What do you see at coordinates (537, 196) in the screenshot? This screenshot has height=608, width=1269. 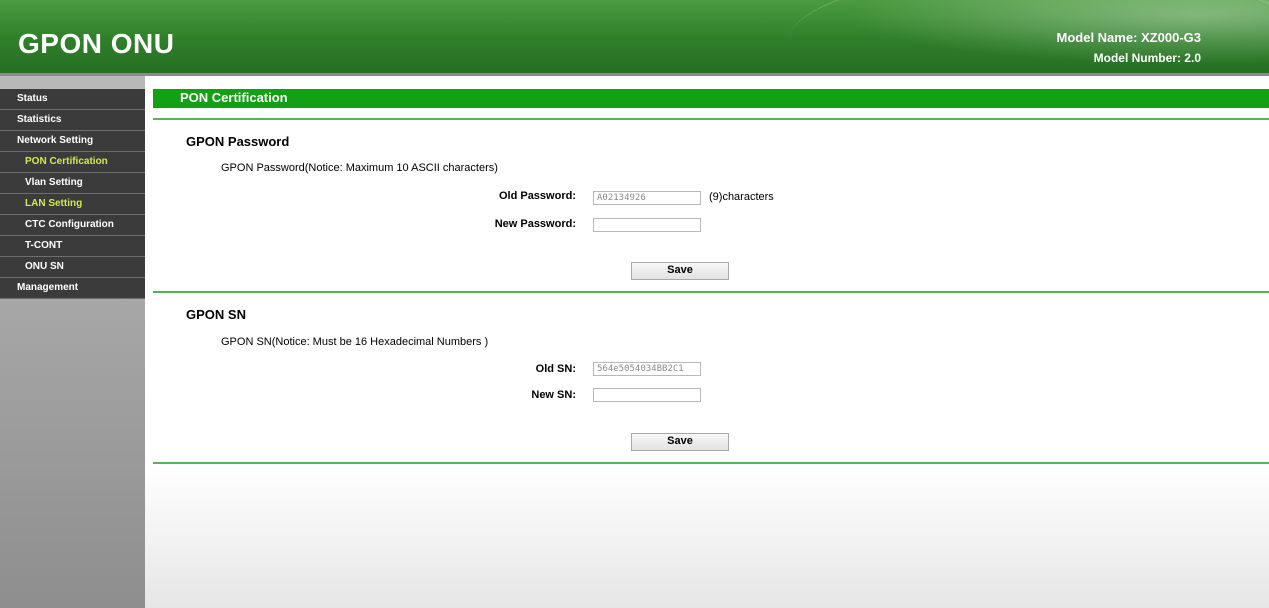 I see `old-password-label: Old Password:` at bounding box center [537, 196].